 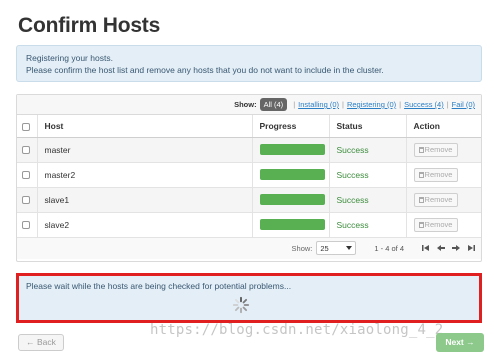 What do you see at coordinates (318, 104) in the screenshot?
I see `filter-installing: Installing (0)` at bounding box center [318, 104].